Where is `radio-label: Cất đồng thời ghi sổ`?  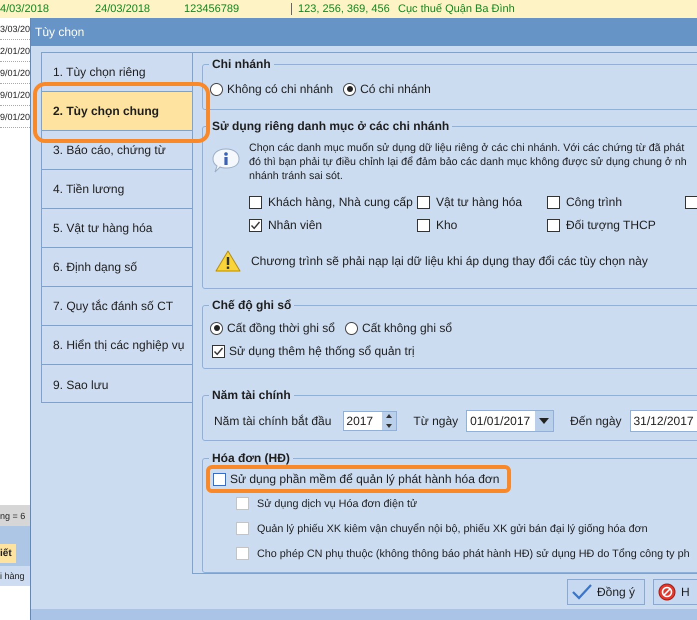
radio-label: Cất đồng thời ghi sổ is located at coordinates (281, 328).